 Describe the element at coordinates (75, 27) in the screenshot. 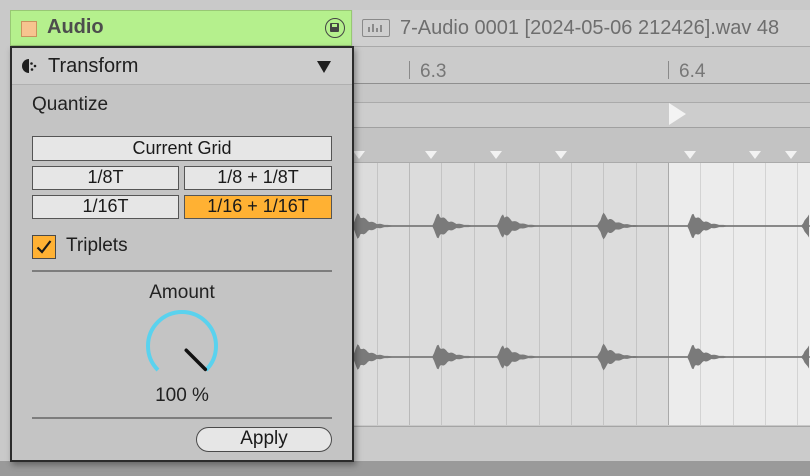

I see `track-name: Audio` at that location.